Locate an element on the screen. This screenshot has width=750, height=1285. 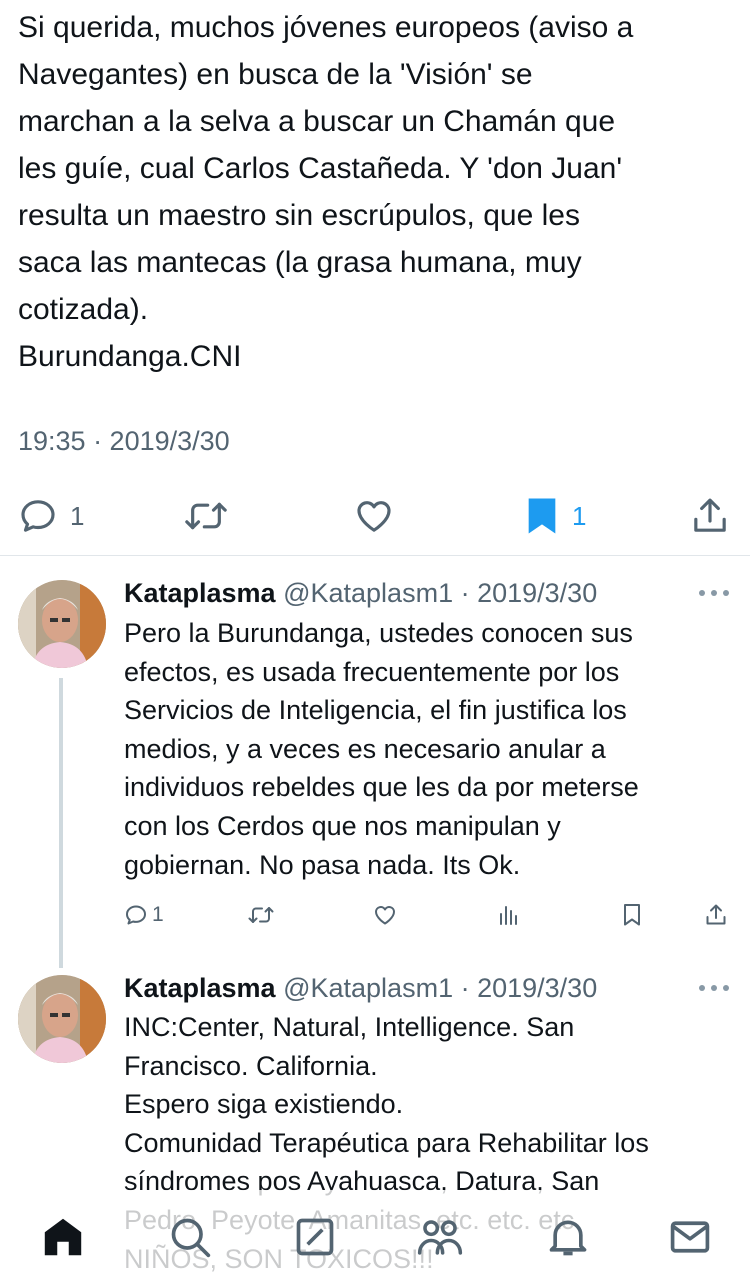
tab-compose is located at coordinates (315, 1237).